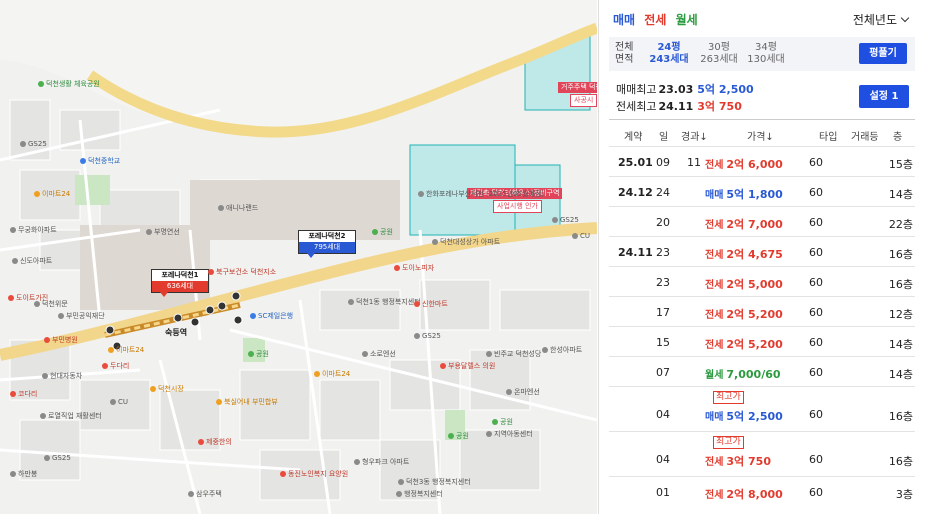  What do you see at coordinates (180, 283) in the screenshot?
I see `apartment-marker-forena-1: 포레나덕천1 636세대` at bounding box center [180, 283].